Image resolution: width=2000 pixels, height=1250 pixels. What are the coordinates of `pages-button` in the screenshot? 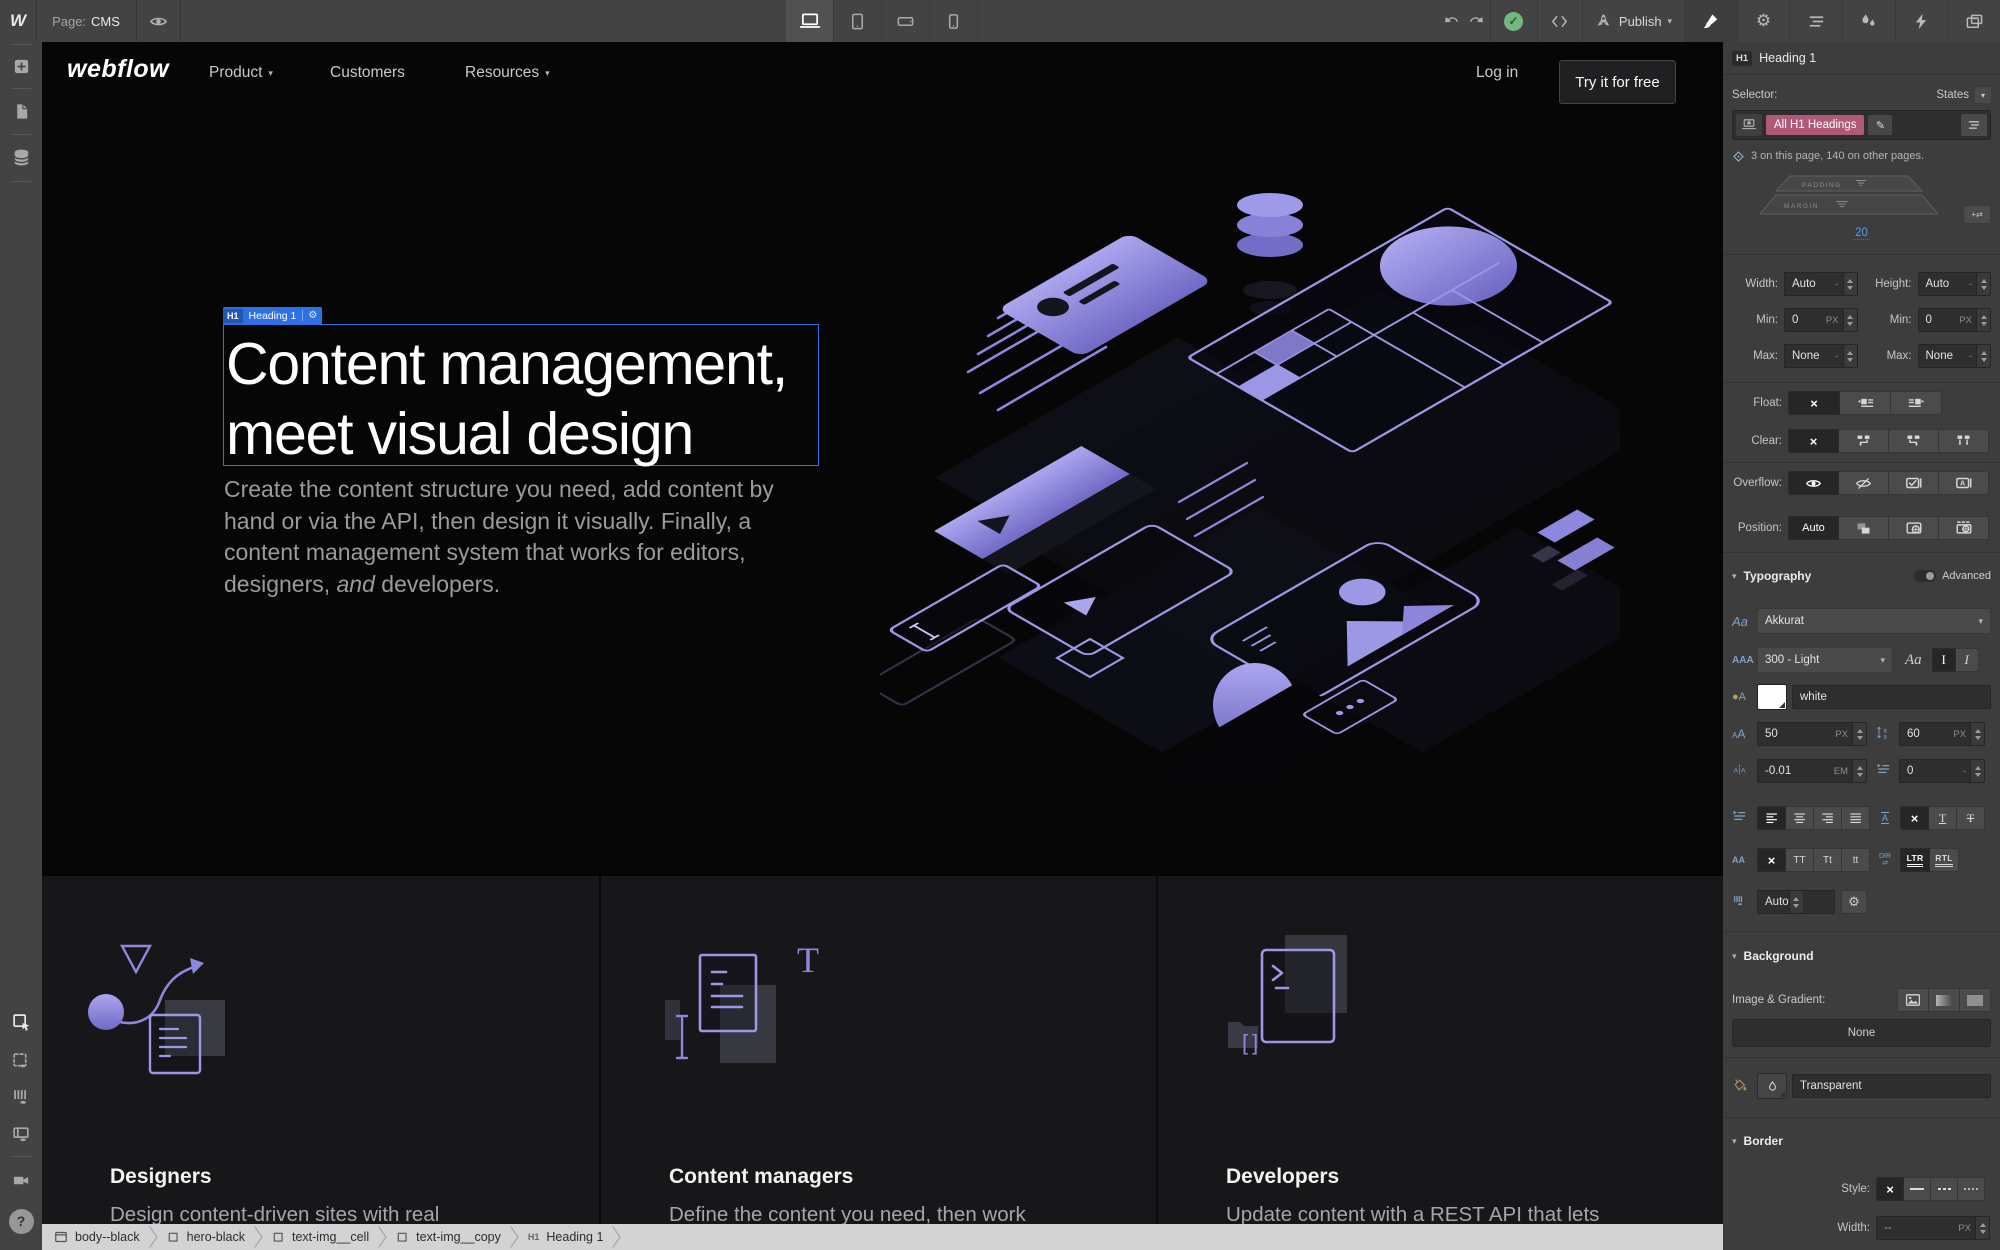 It's located at (21, 111).